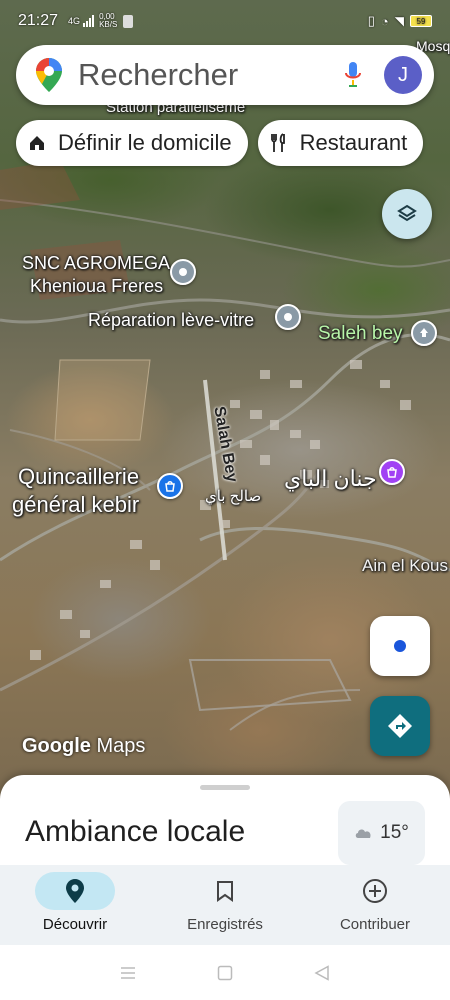  I want to click on status-bar: 21:27 4G 0,00 KB/S ▯ ◔ ◥ 59, so click(225, 21).